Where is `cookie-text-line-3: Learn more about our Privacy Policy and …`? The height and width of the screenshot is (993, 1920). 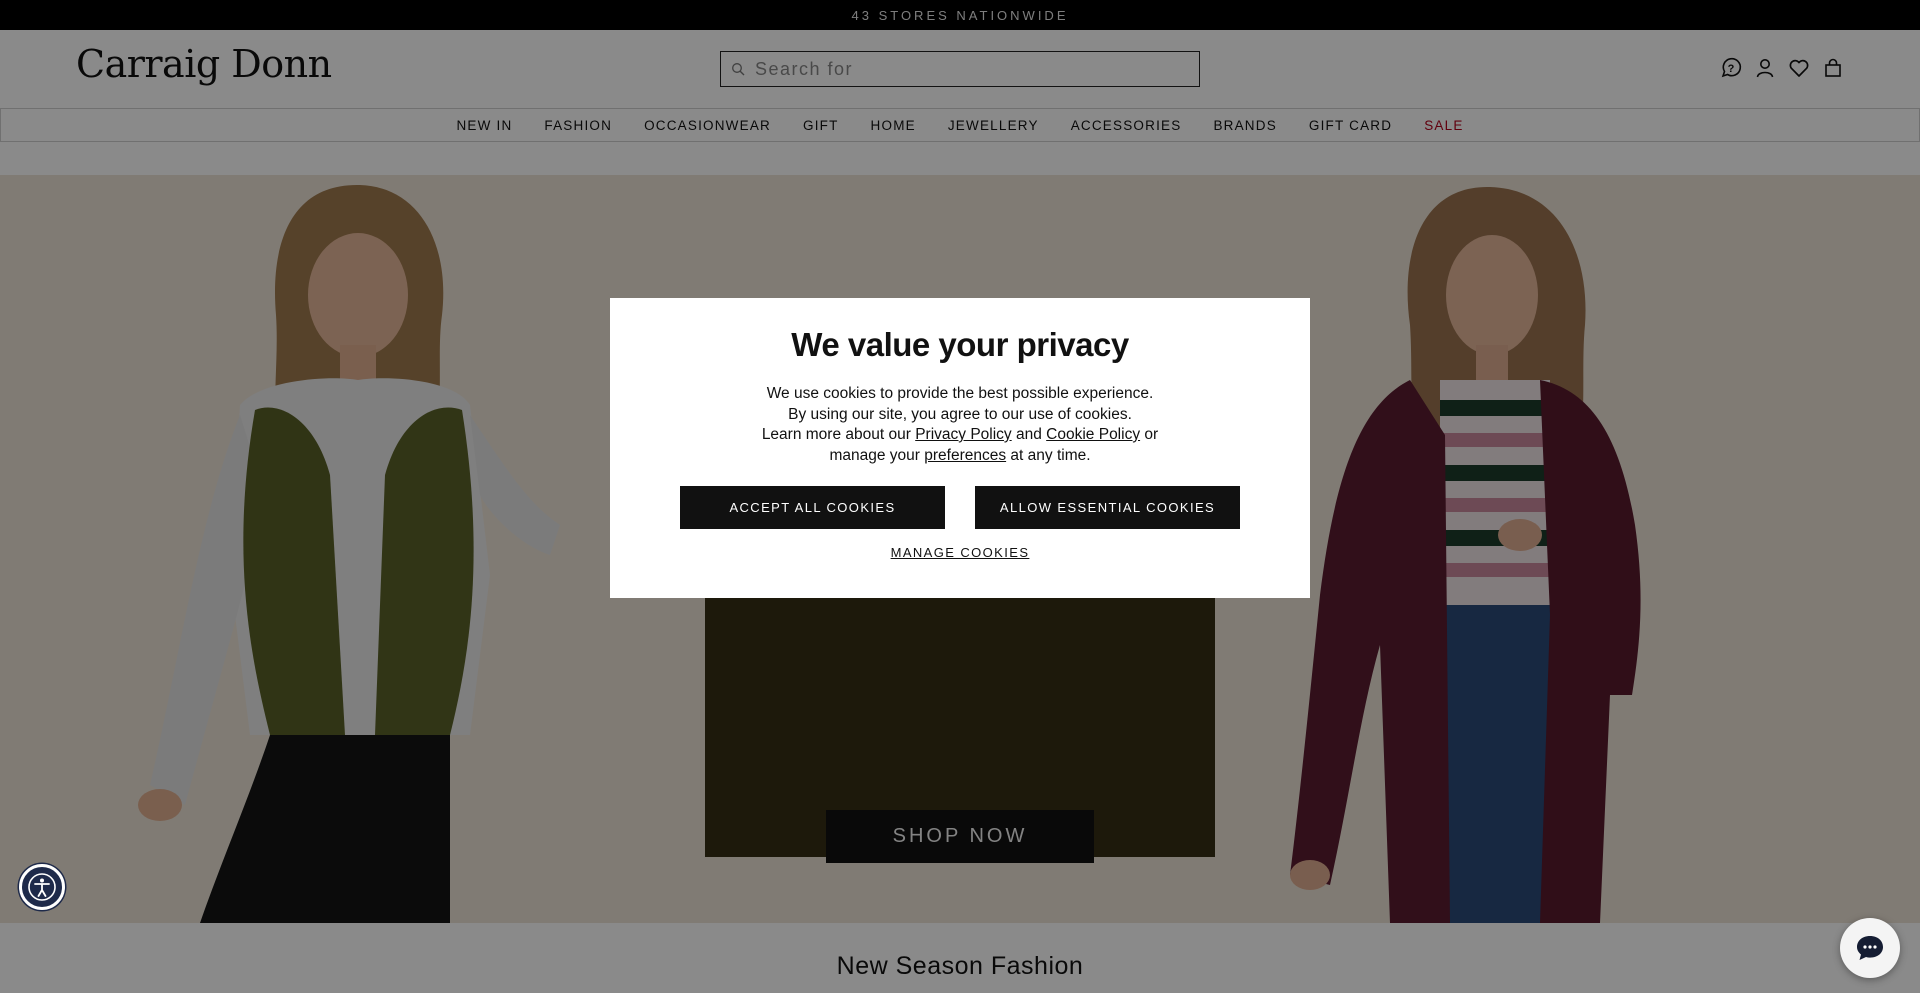
cookie-text-line-3: Learn more about our Privacy Policy and … is located at coordinates (960, 435).